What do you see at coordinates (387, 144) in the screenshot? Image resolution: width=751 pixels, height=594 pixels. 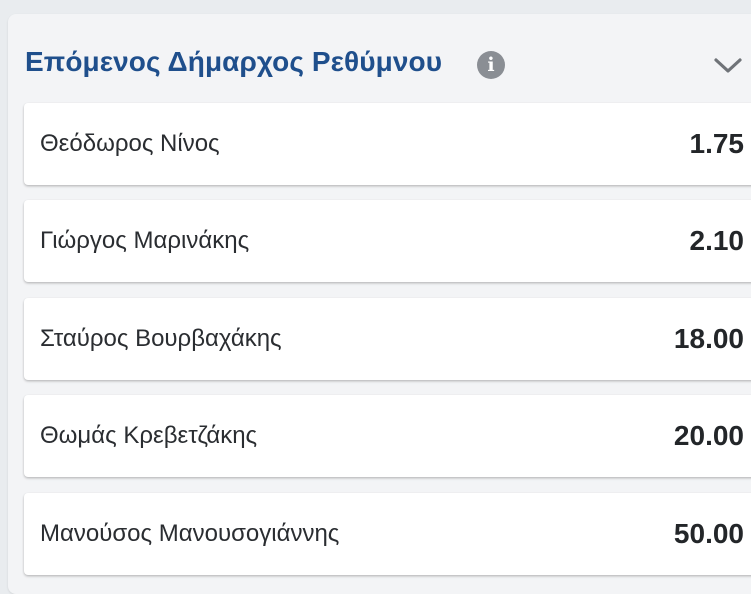 I see `selection-row: Θεόδωρος Νίνος 1.75` at bounding box center [387, 144].